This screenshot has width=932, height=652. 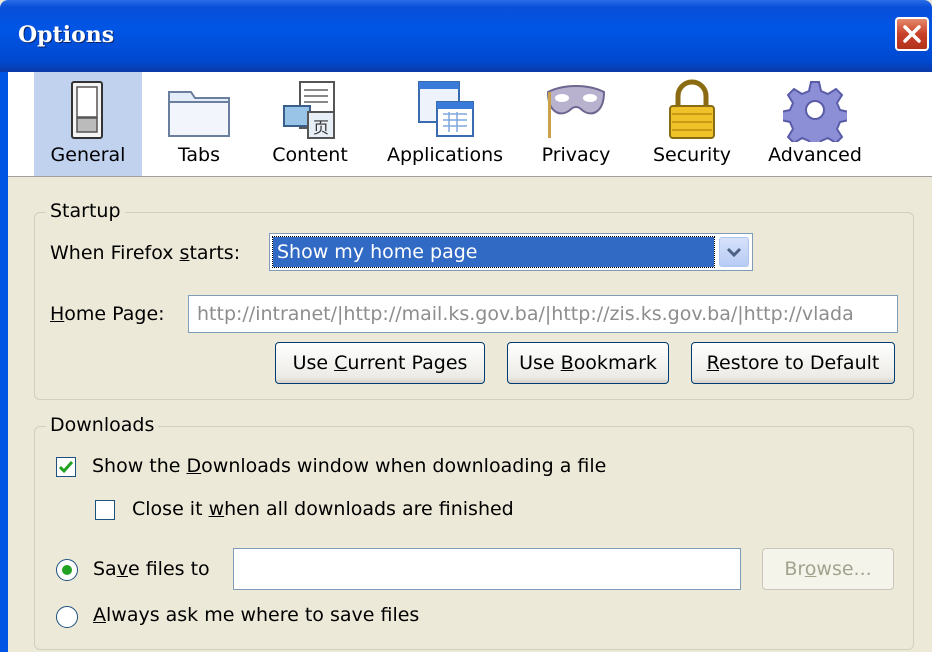 What do you see at coordinates (105, 510) in the screenshot?
I see `close-when-finished-checkbox` at bounding box center [105, 510].